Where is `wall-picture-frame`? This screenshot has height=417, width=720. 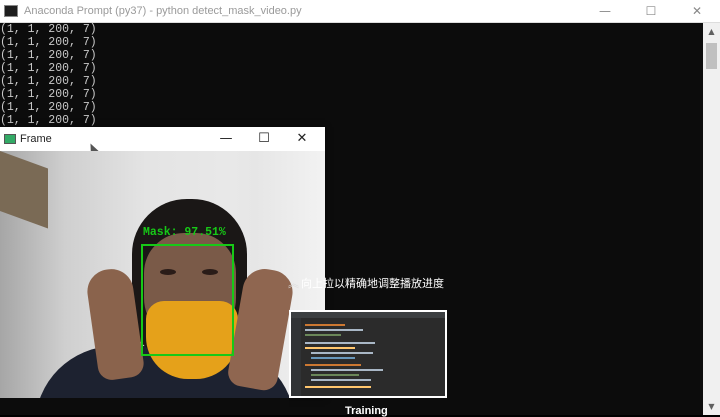 wall-picture-frame is located at coordinates (24, 190).